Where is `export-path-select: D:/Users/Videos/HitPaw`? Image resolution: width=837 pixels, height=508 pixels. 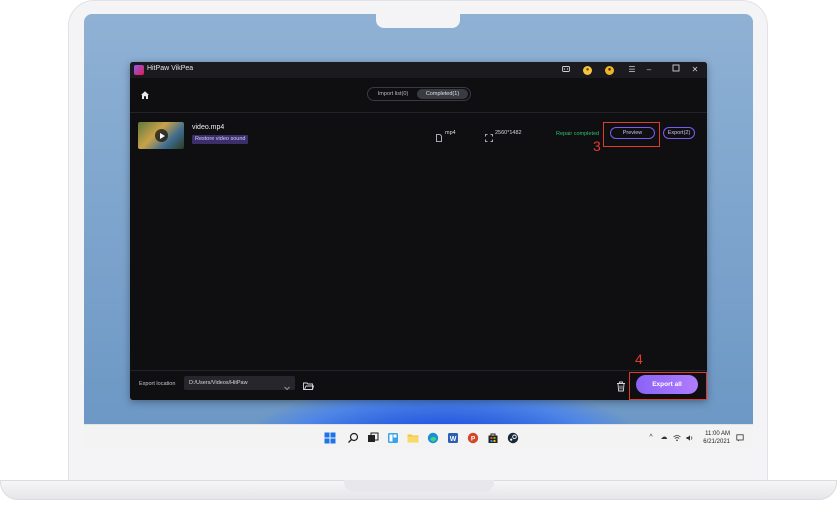 export-path-select: D:/Users/Videos/HitPaw is located at coordinates (239, 383).